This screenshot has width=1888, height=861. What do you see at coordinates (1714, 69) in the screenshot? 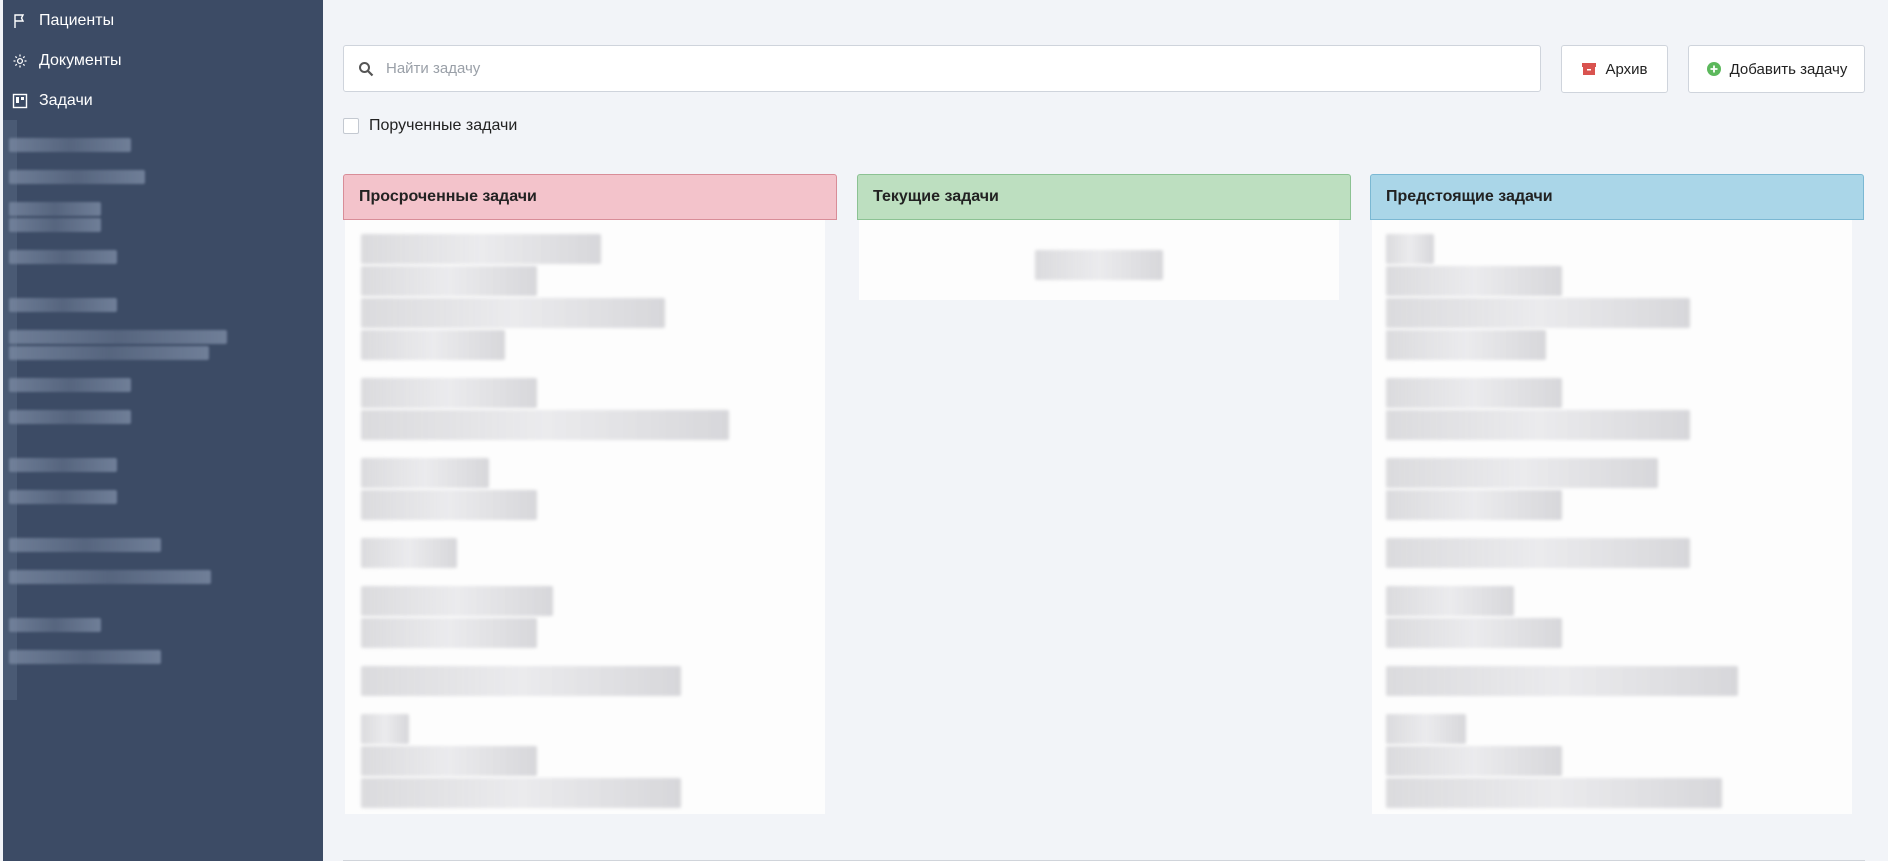
I see `plus-circle-icon` at bounding box center [1714, 69].